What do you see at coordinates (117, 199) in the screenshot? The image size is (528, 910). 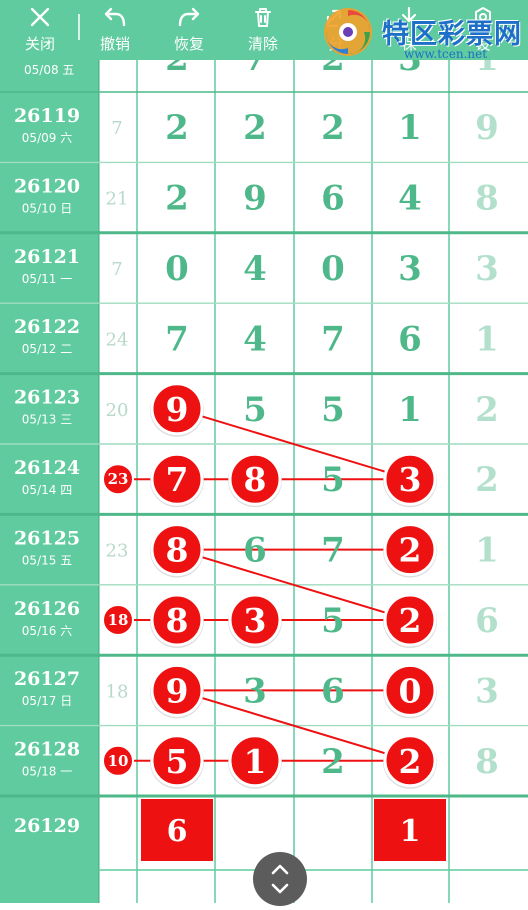 I see `digit-sum: 21` at bounding box center [117, 199].